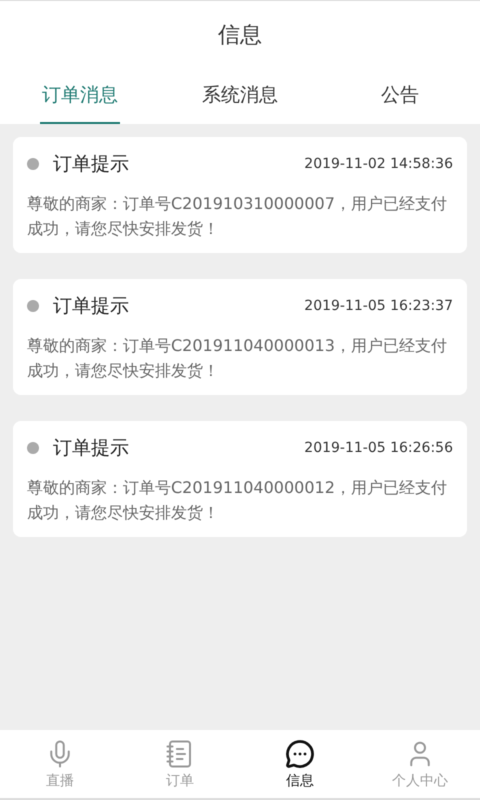 This screenshot has width=480, height=800. I want to click on message-time: 2019-11-05 16:23:37, so click(378, 306).